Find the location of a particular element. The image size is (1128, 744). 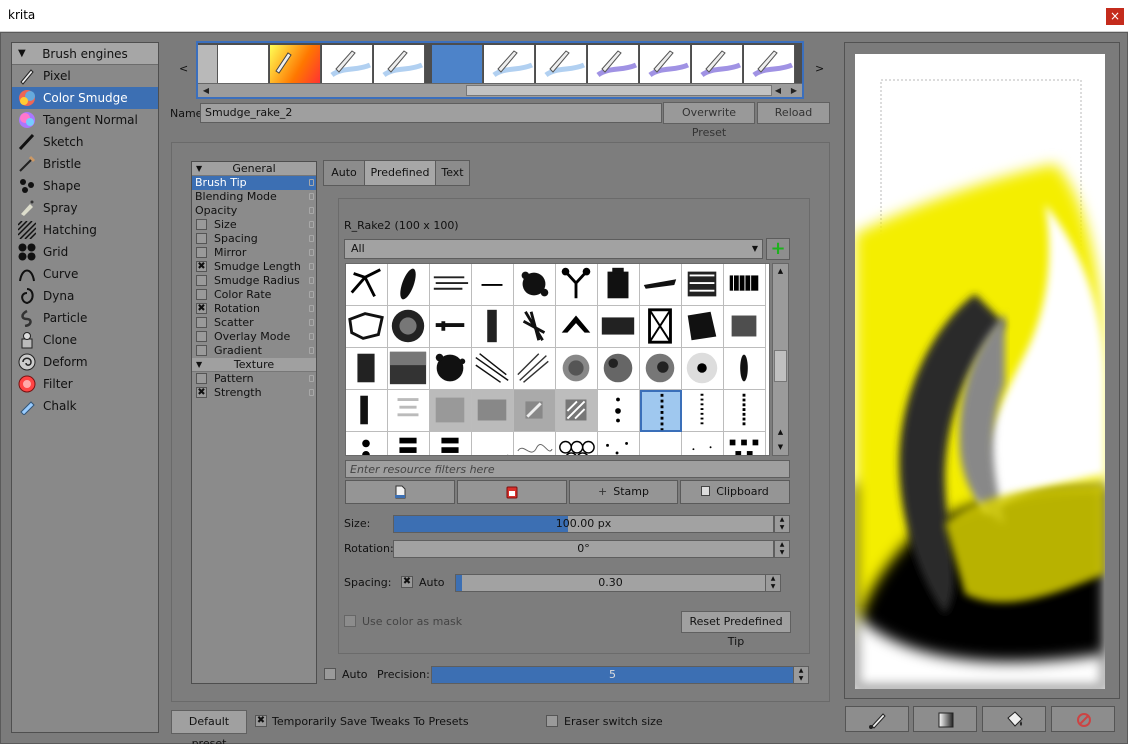

option-smudge-length: ✖ Smudge Length is located at coordinates (254, 267).